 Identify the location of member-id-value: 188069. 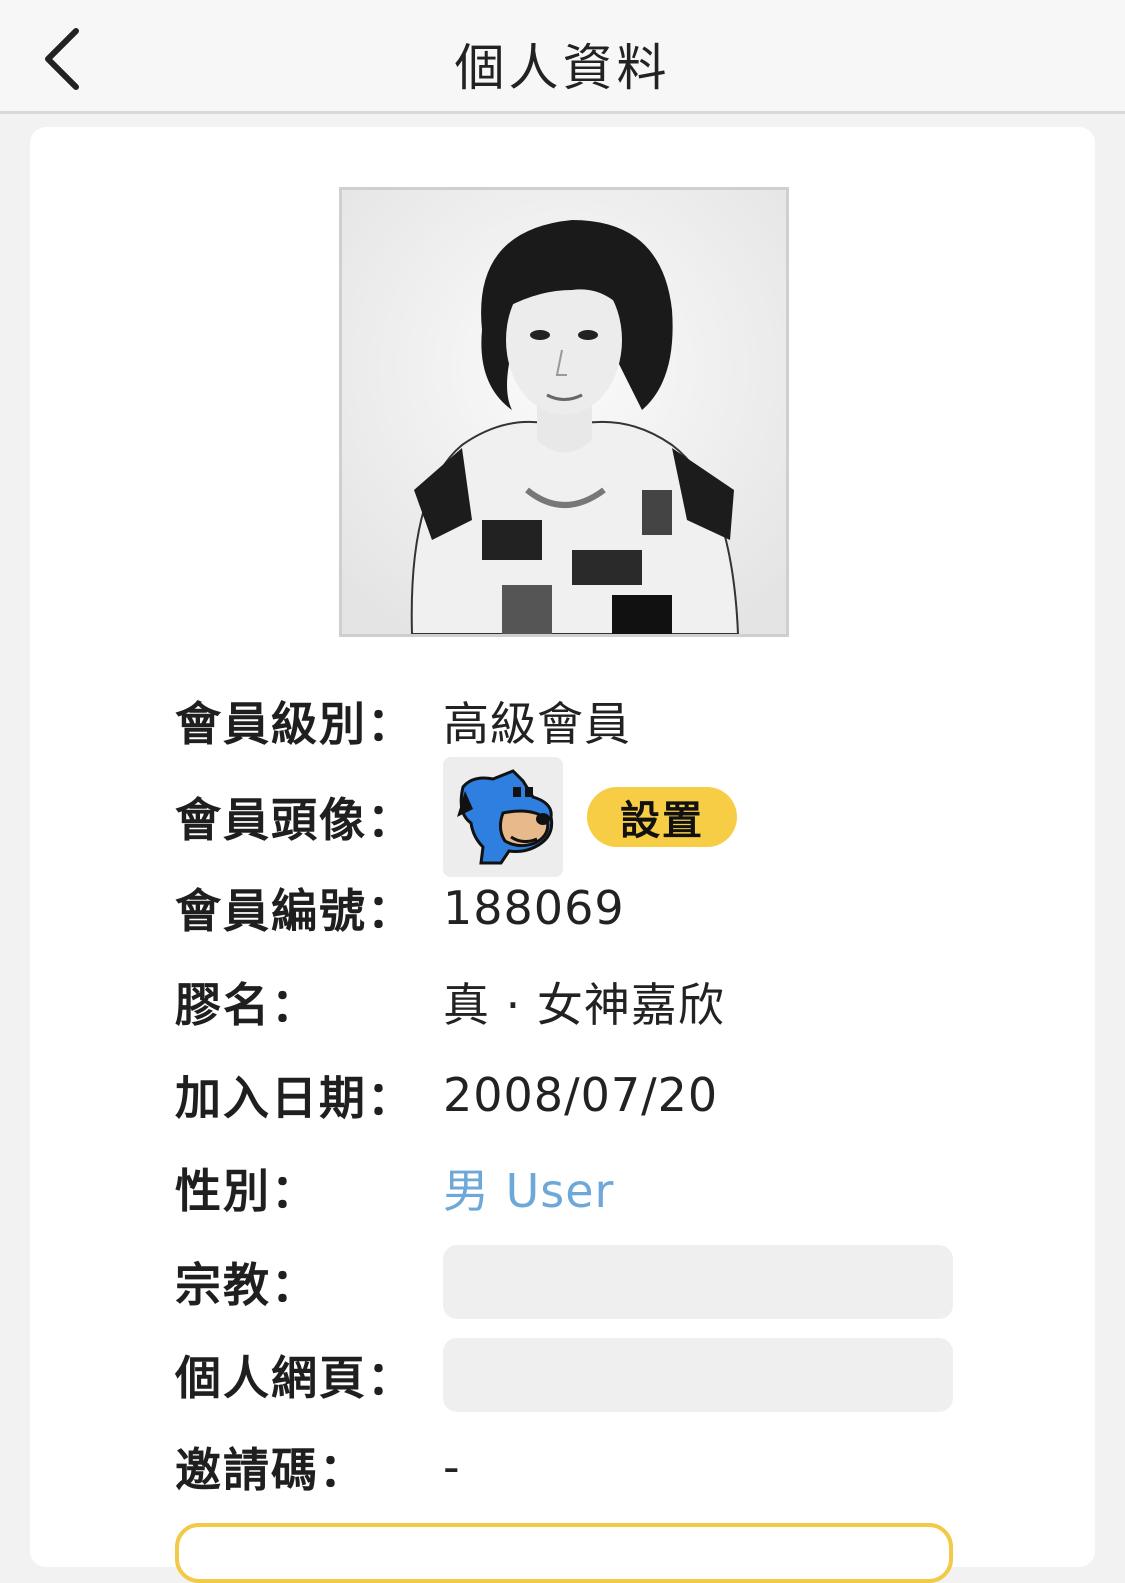
(534, 908).